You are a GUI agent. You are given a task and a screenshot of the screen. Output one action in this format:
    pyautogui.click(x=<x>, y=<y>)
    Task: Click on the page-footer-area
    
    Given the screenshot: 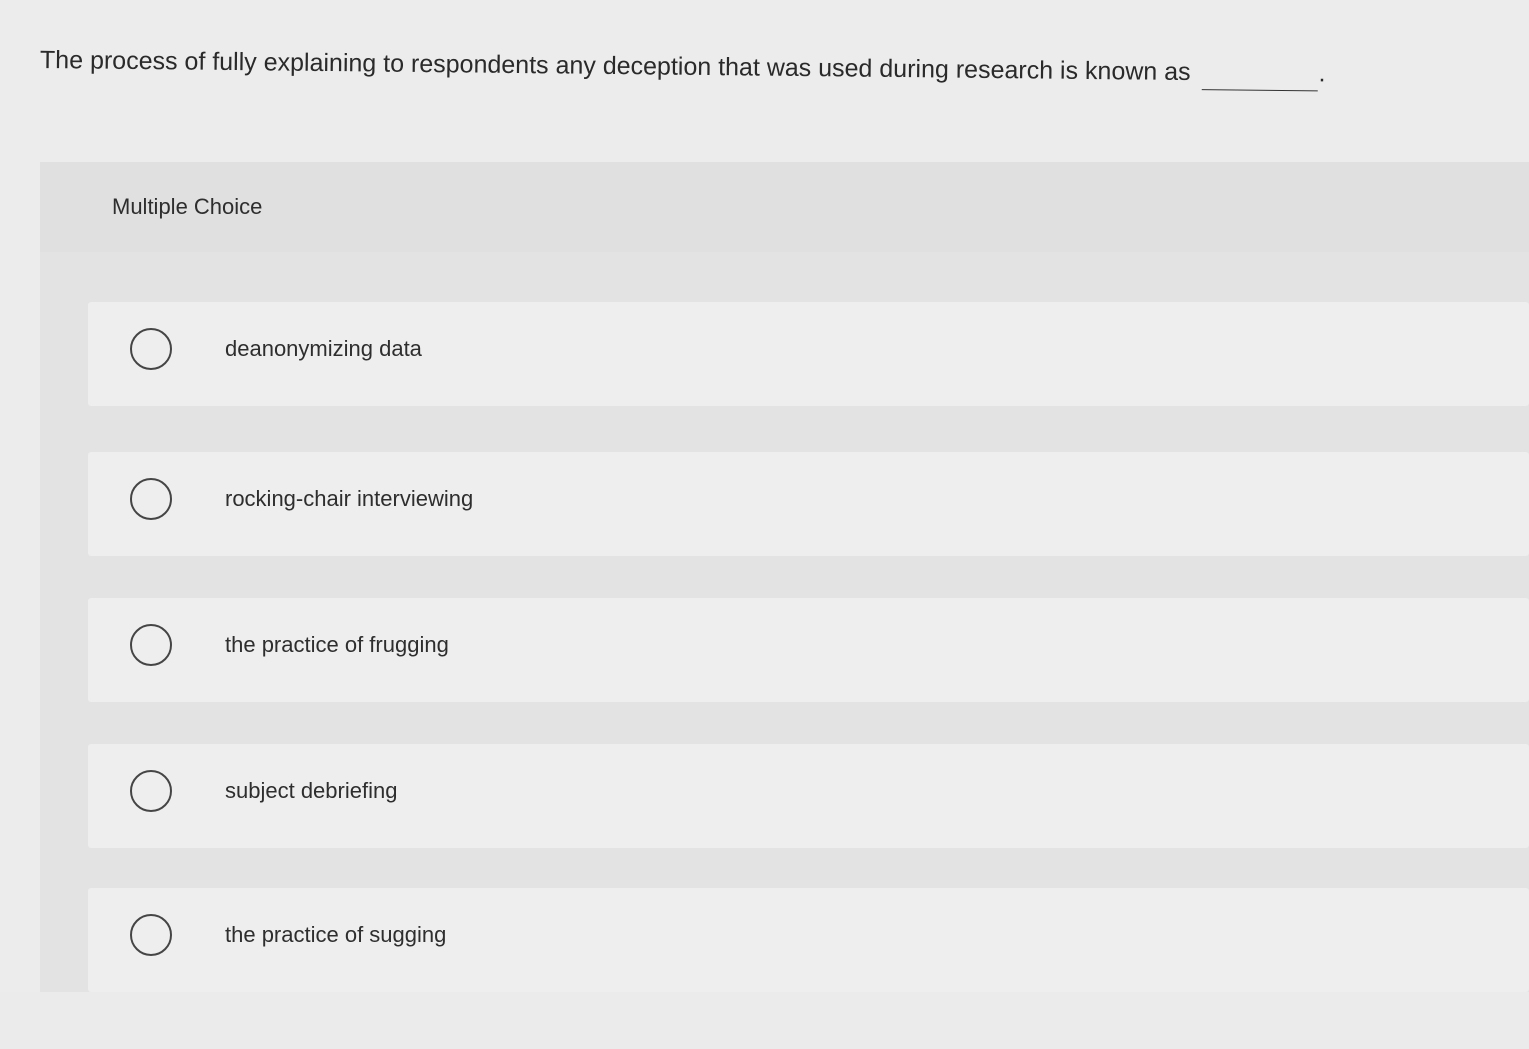 What is the action you would take?
    pyautogui.click(x=764, y=1020)
    